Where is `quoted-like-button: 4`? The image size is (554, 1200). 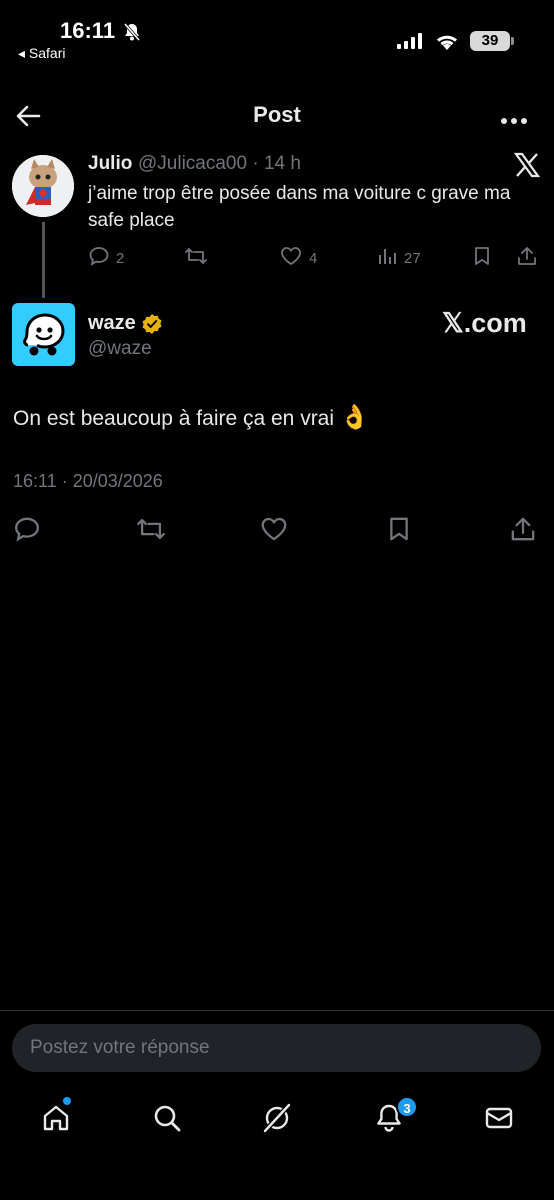
quoted-like-button: 4 is located at coordinates (298, 258).